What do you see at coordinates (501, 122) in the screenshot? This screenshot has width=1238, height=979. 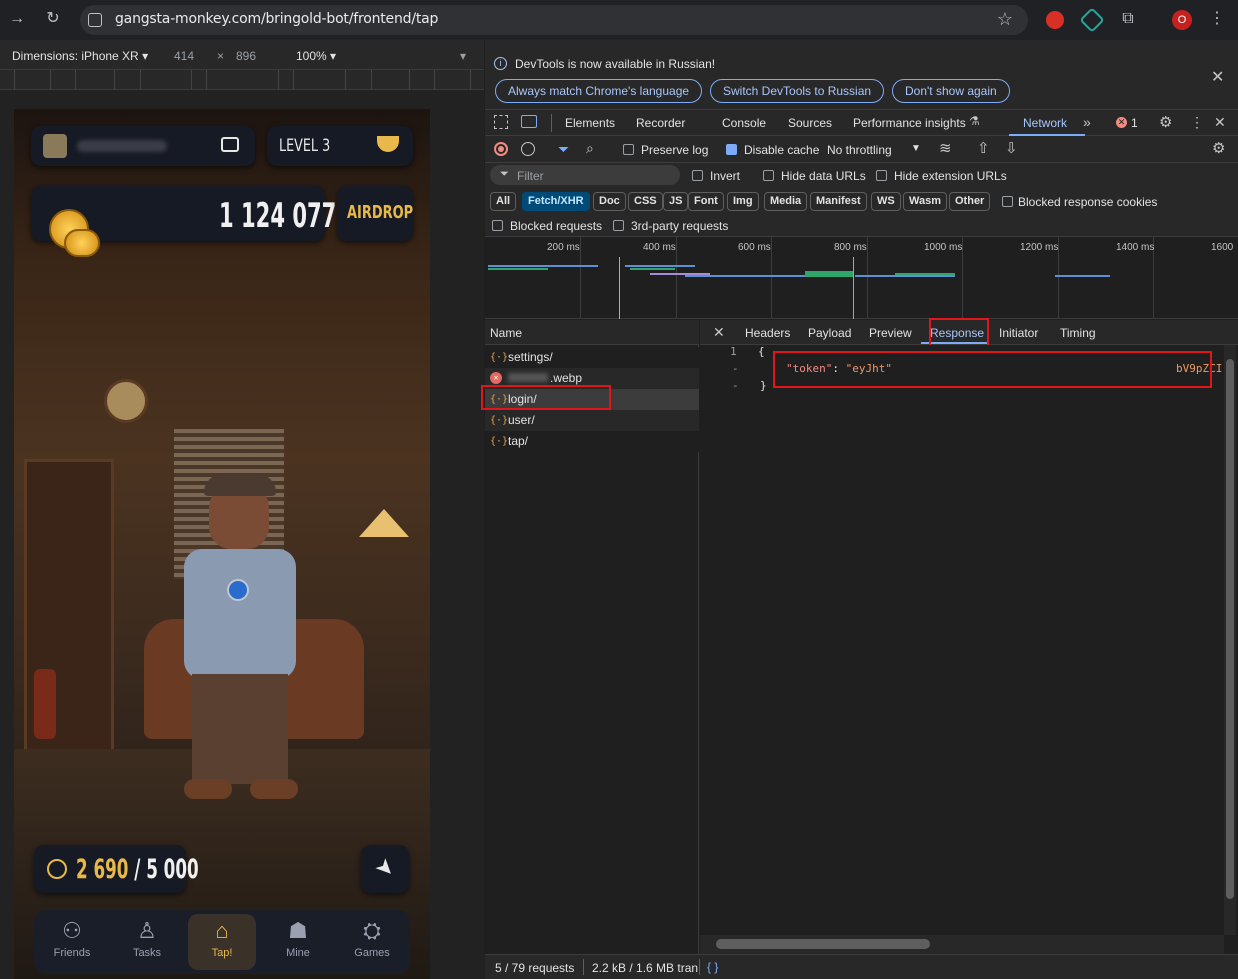 I see `inspect-element-icon` at bounding box center [501, 122].